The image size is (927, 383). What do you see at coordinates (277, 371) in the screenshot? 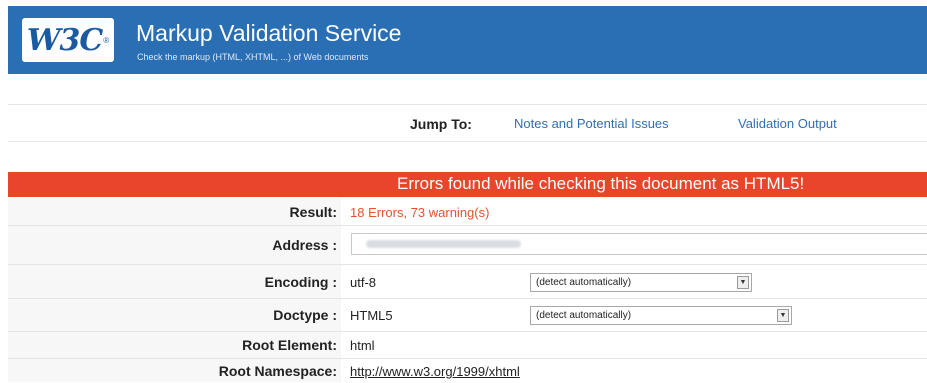
I see `root-namespace-label: Root Namespace:` at bounding box center [277, 371].